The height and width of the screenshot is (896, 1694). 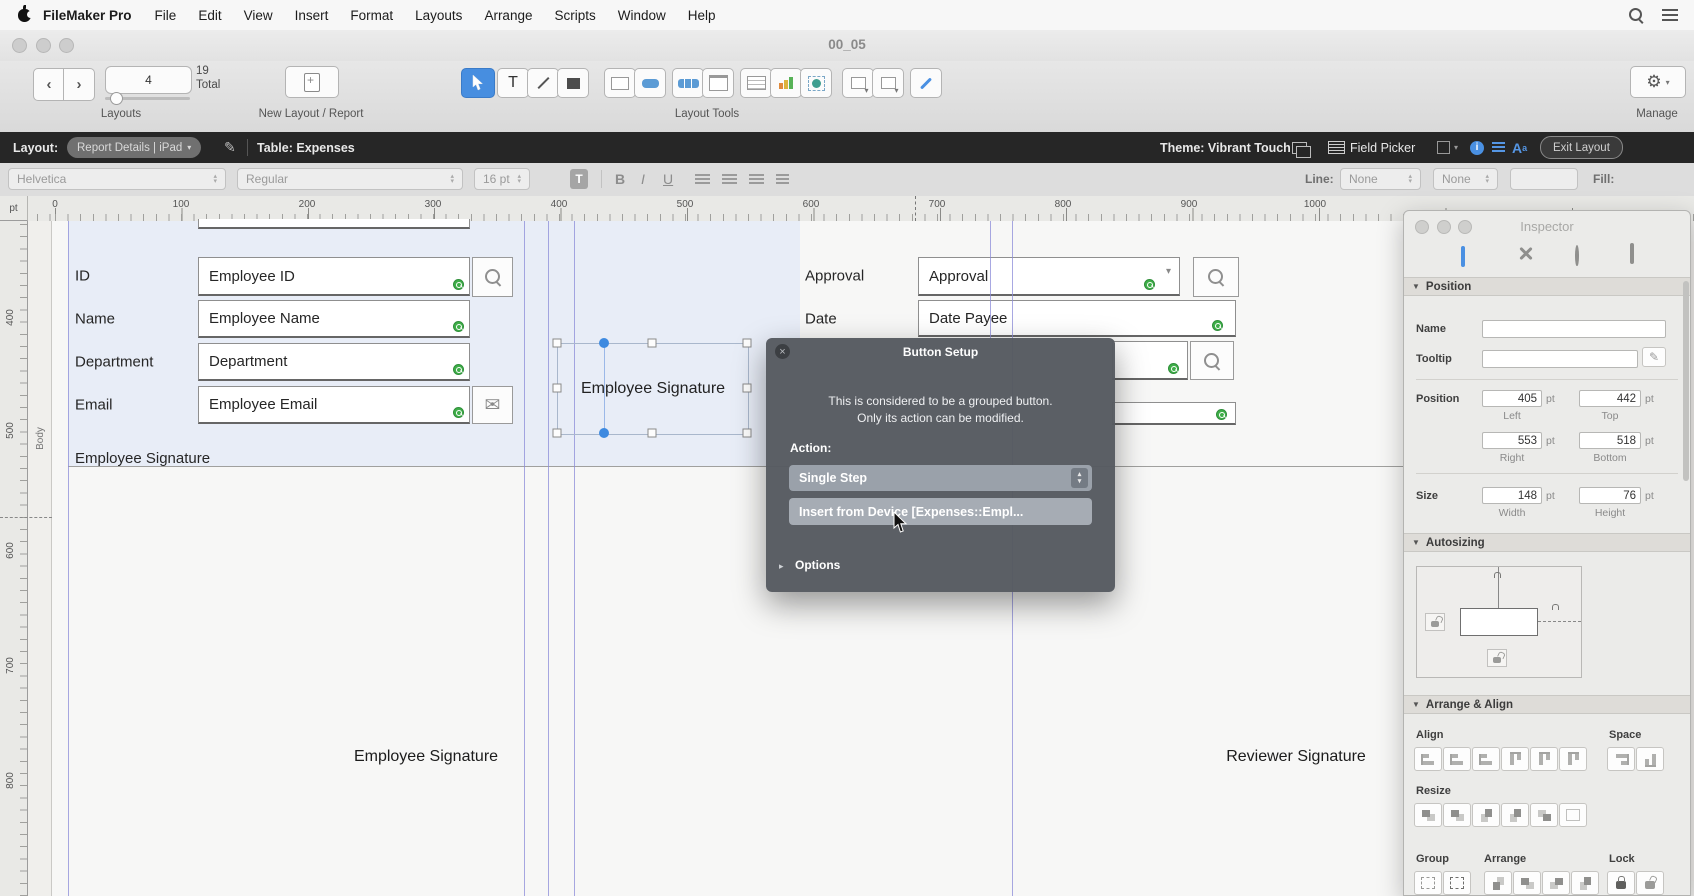 I want to click on space-horizontal-button, so click(x=1621, y=759).